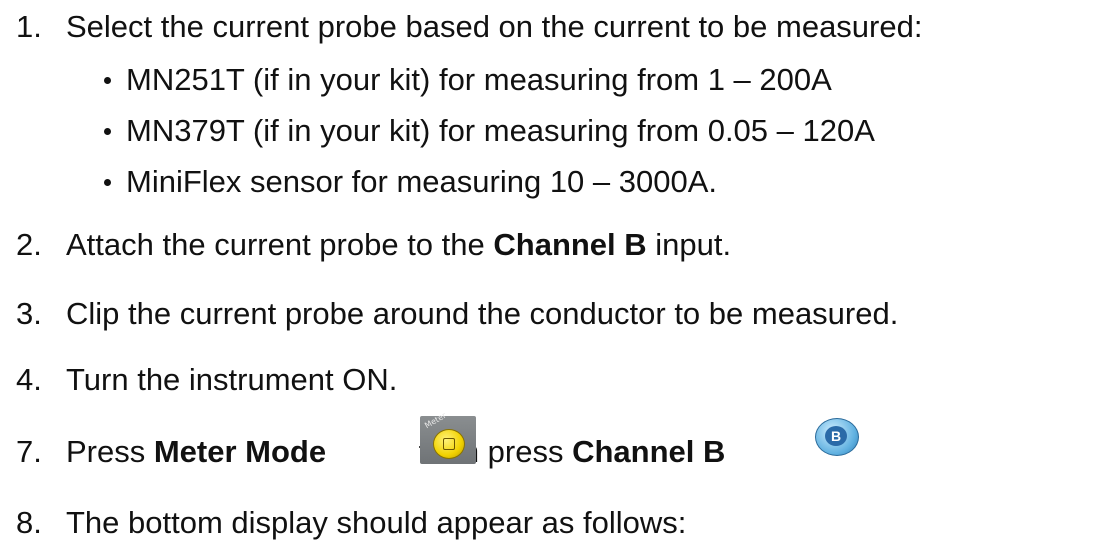 The height and width of the screenshot is (557, 1099). Describe the element at coordinates (29, 379) in the screenshot. I see `step-number: 4.` at that location.